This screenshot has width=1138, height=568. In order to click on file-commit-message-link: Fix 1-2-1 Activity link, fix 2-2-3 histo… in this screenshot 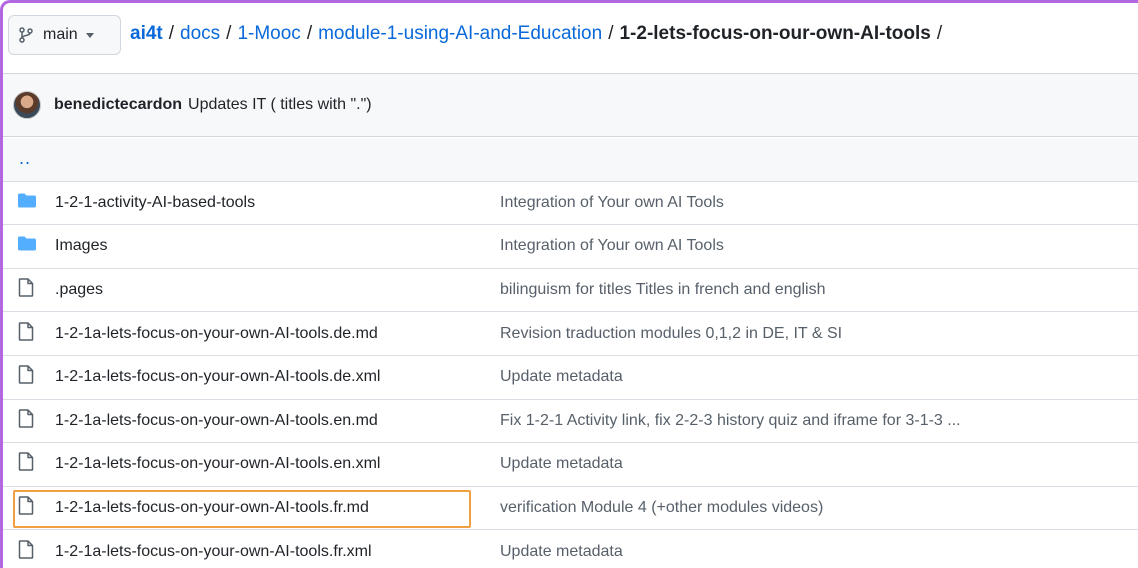, I will do `click(730, 421)`.